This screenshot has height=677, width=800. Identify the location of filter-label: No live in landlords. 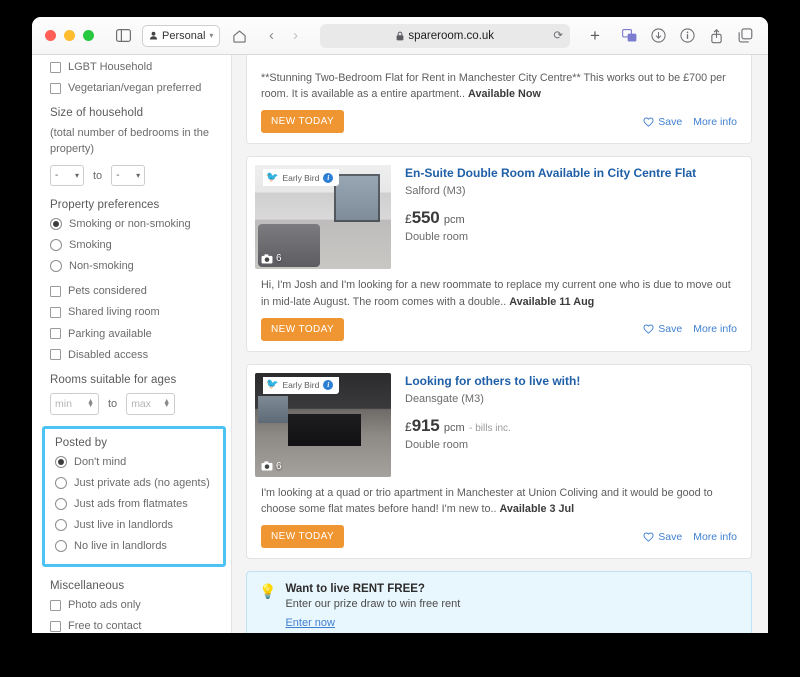
(120, 546).